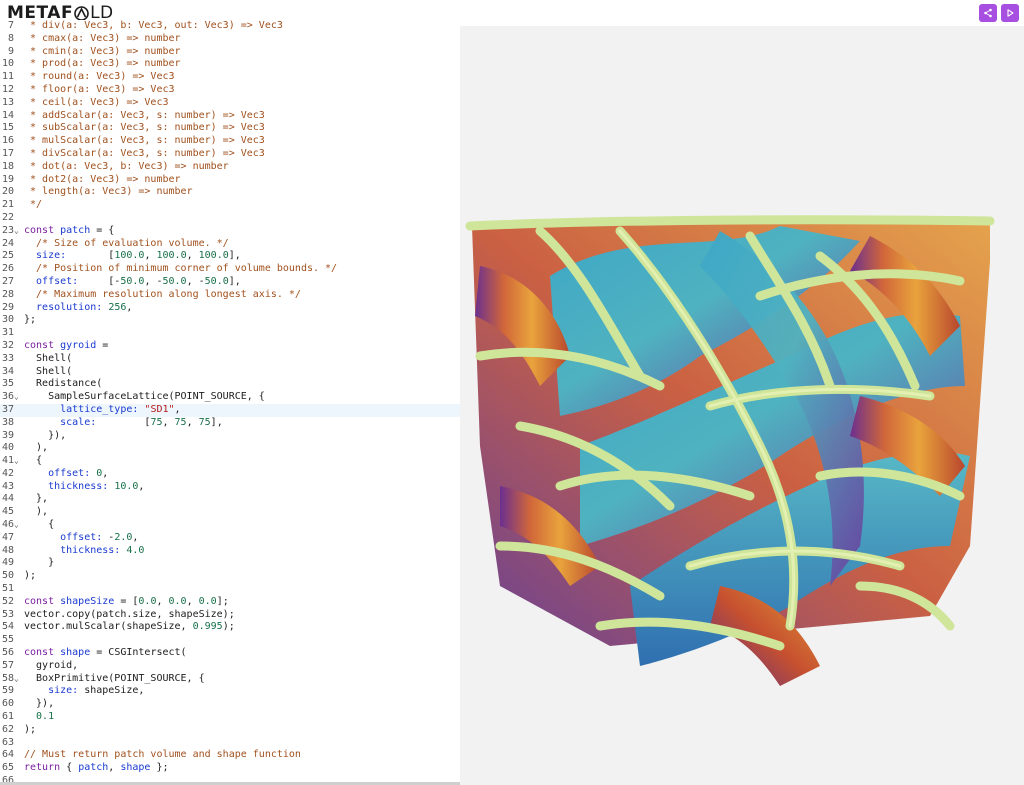 The width and height of the screenshot is (1024, 785). I want to click on code-token: patch, so click(93, 768).